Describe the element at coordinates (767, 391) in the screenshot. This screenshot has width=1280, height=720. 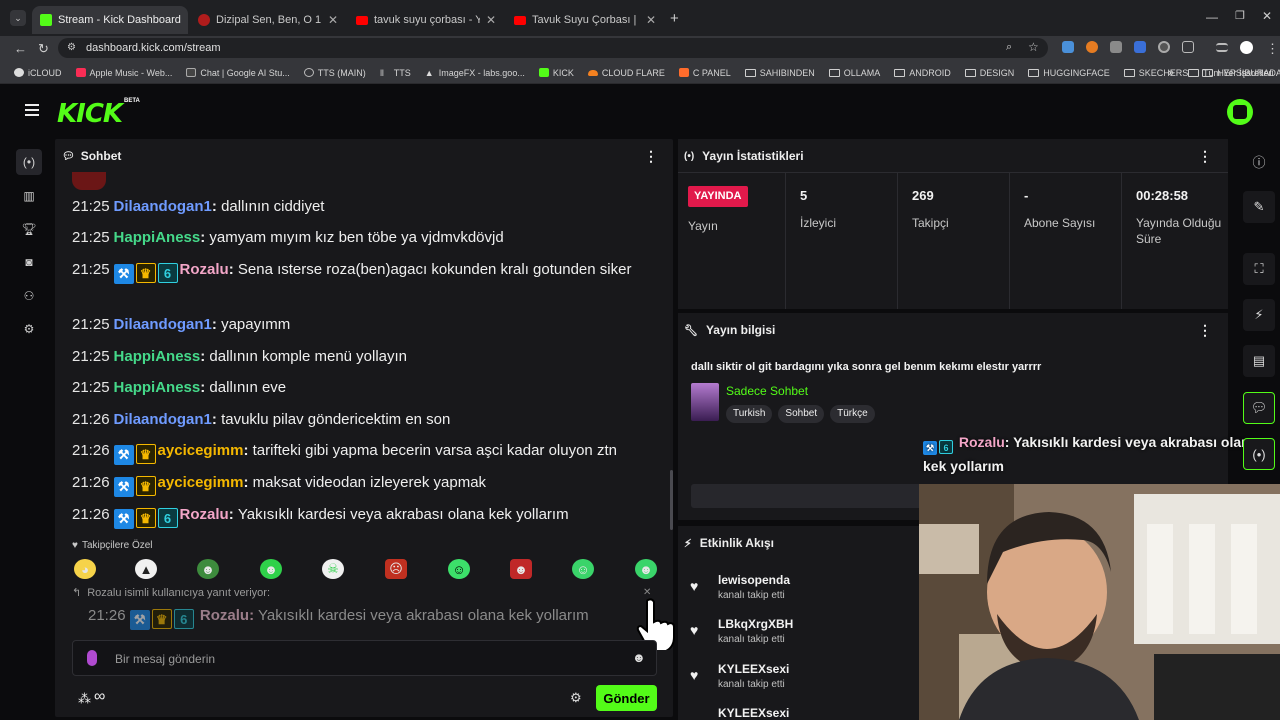
I see `category-link: Sadece Sohbet` at that location.